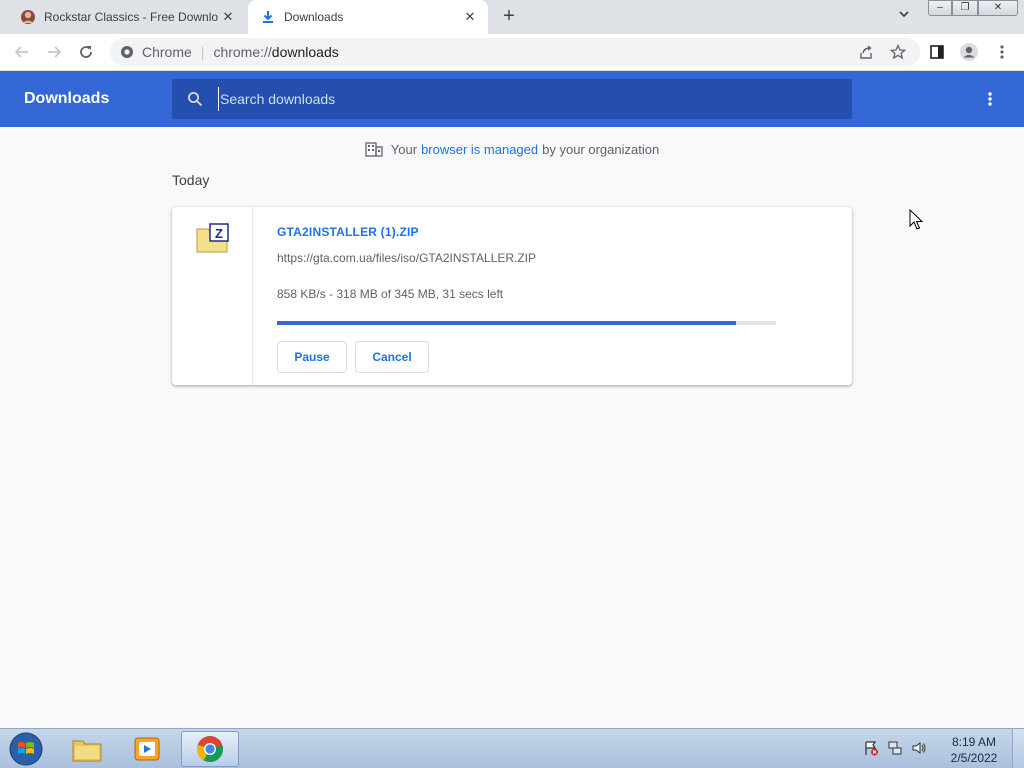 The width and height of the screenshot is (1024, 768). I want to click on side-panel-icon, so click(937, 52).